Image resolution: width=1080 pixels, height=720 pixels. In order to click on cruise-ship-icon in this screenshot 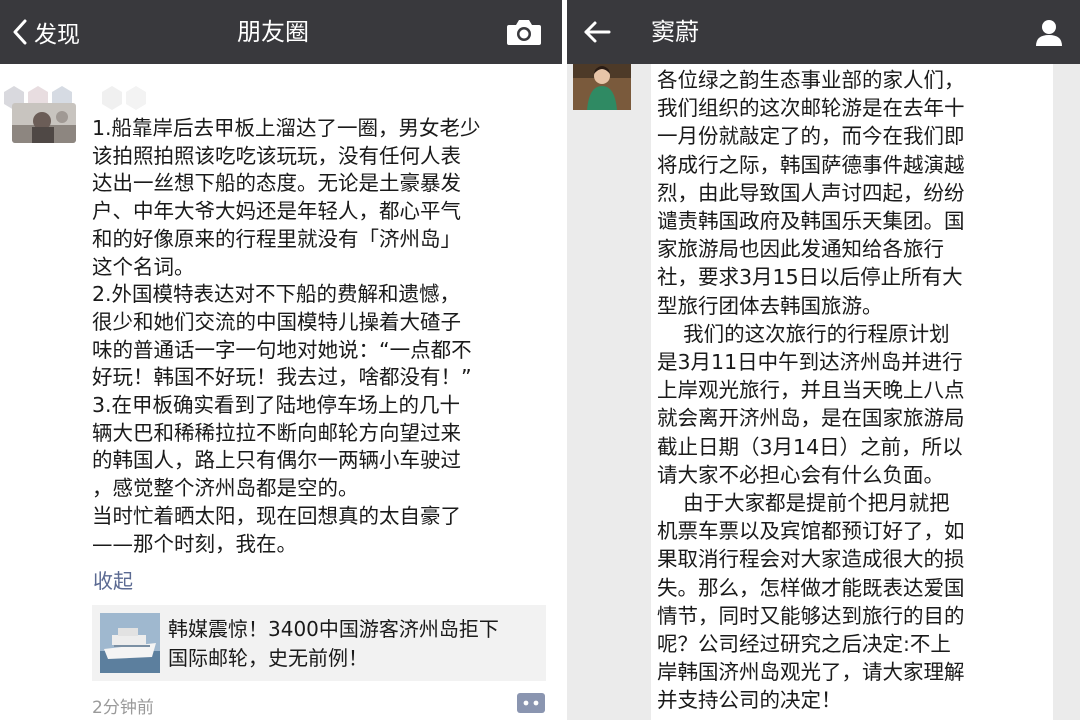, I will do `click(130, 643)`.